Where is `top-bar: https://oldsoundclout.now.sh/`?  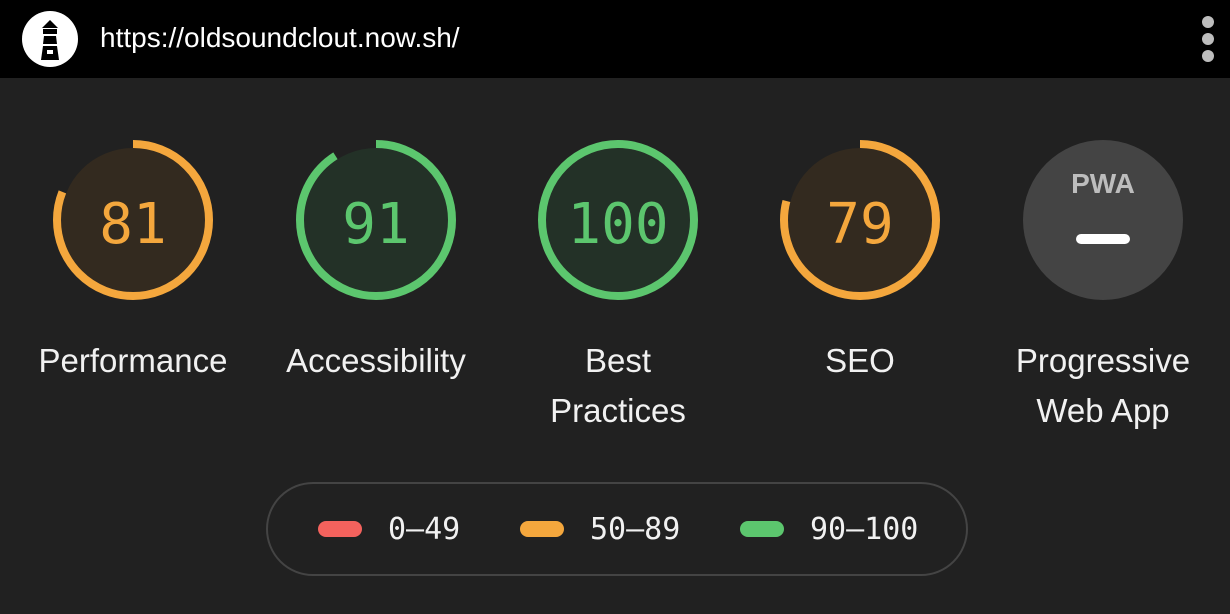 top-bar: https://oldsoundclout.now.sh/ is located at coordinates (615, 39).